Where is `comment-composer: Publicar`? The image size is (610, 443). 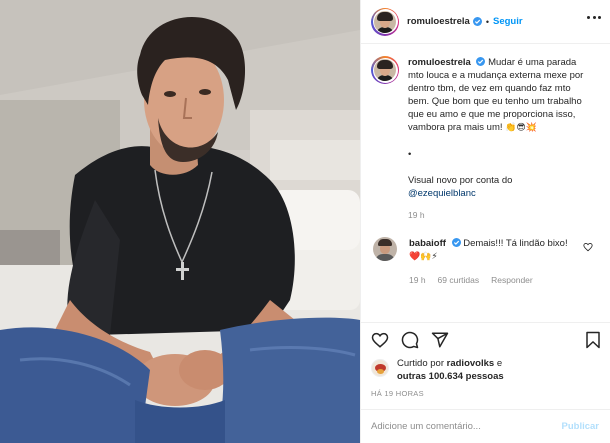
comment-composer: Publicar is located at coordinates (485, 426).